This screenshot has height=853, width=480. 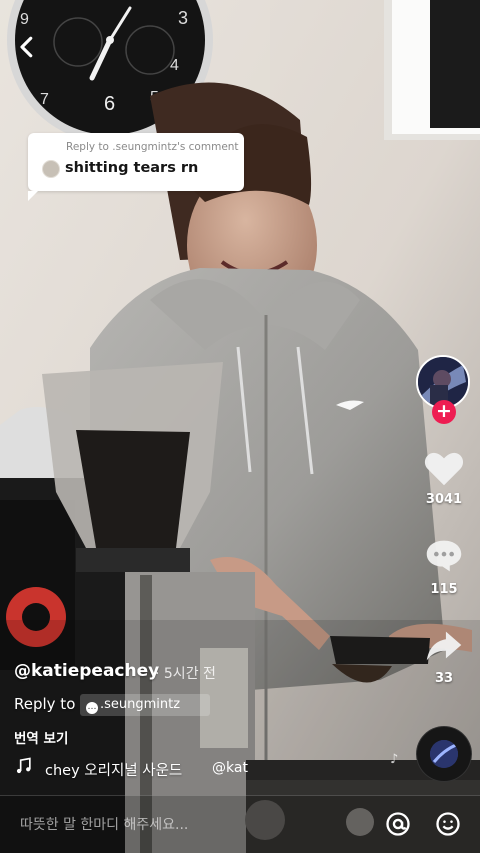 What do you see at coordinates (183, 18) in the screenshot?
I see `svg-text: 3` at bounding box center [183, 18].